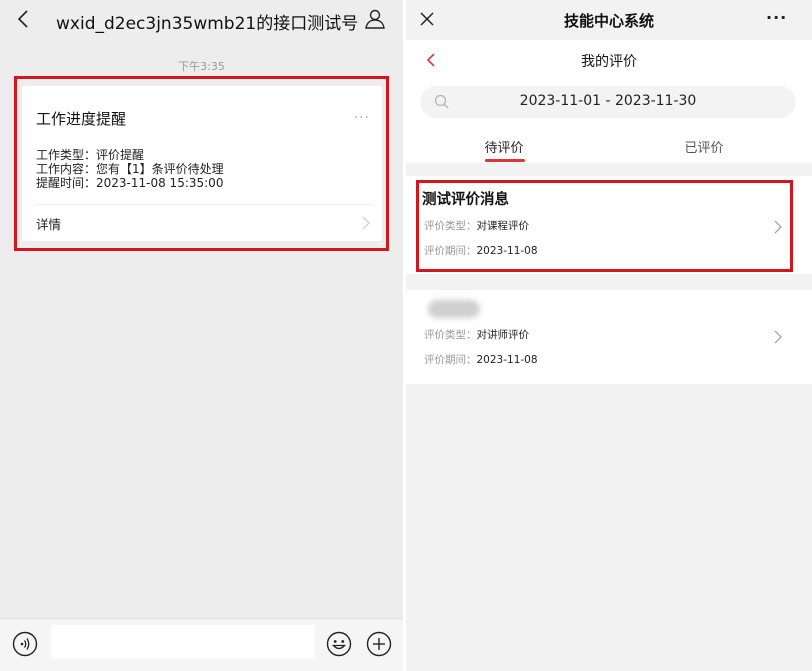  I want to click on message-timestamp: 下午3:35, so click(201, 66).